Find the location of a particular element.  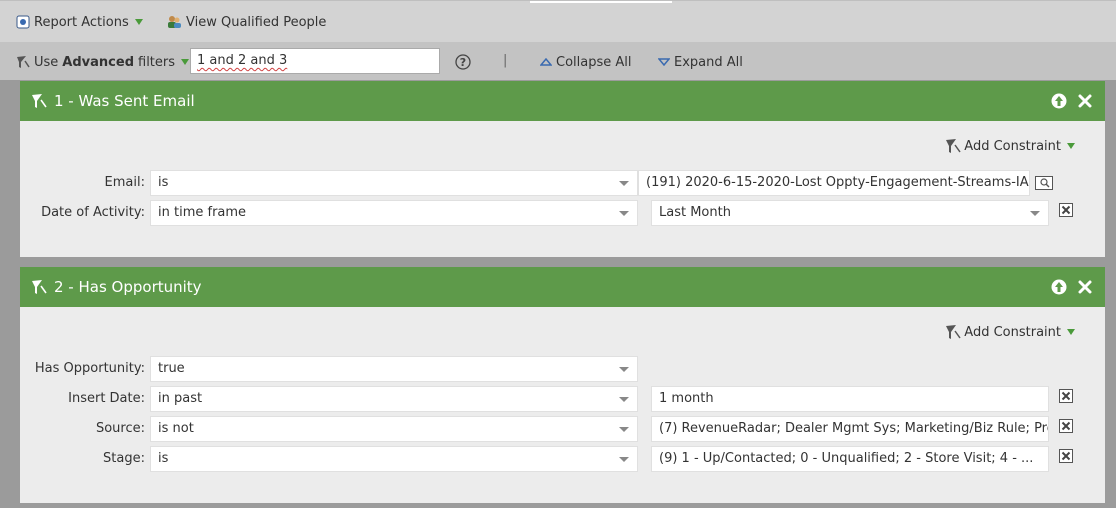

constraint-label: Insert Date: is located at coordinates (106, 398).